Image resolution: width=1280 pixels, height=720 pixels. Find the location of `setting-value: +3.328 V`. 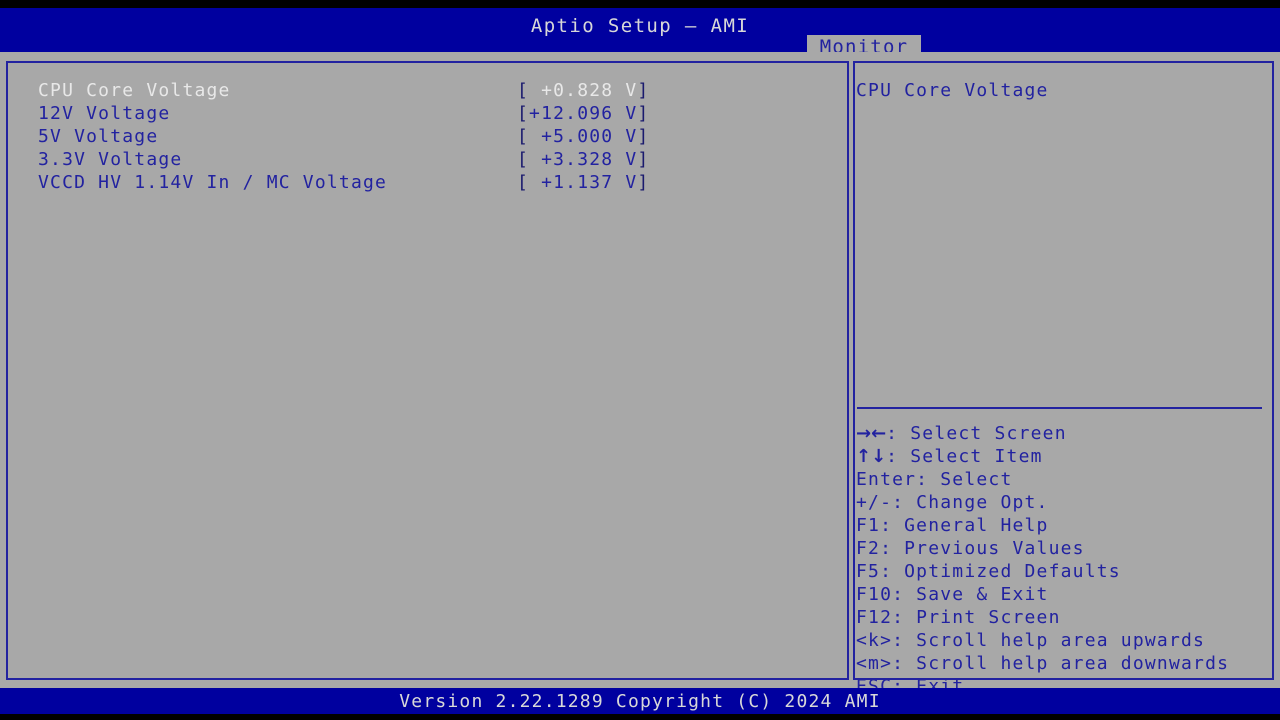

setting-value: +3.328 V is located at coordinates (583, 159).